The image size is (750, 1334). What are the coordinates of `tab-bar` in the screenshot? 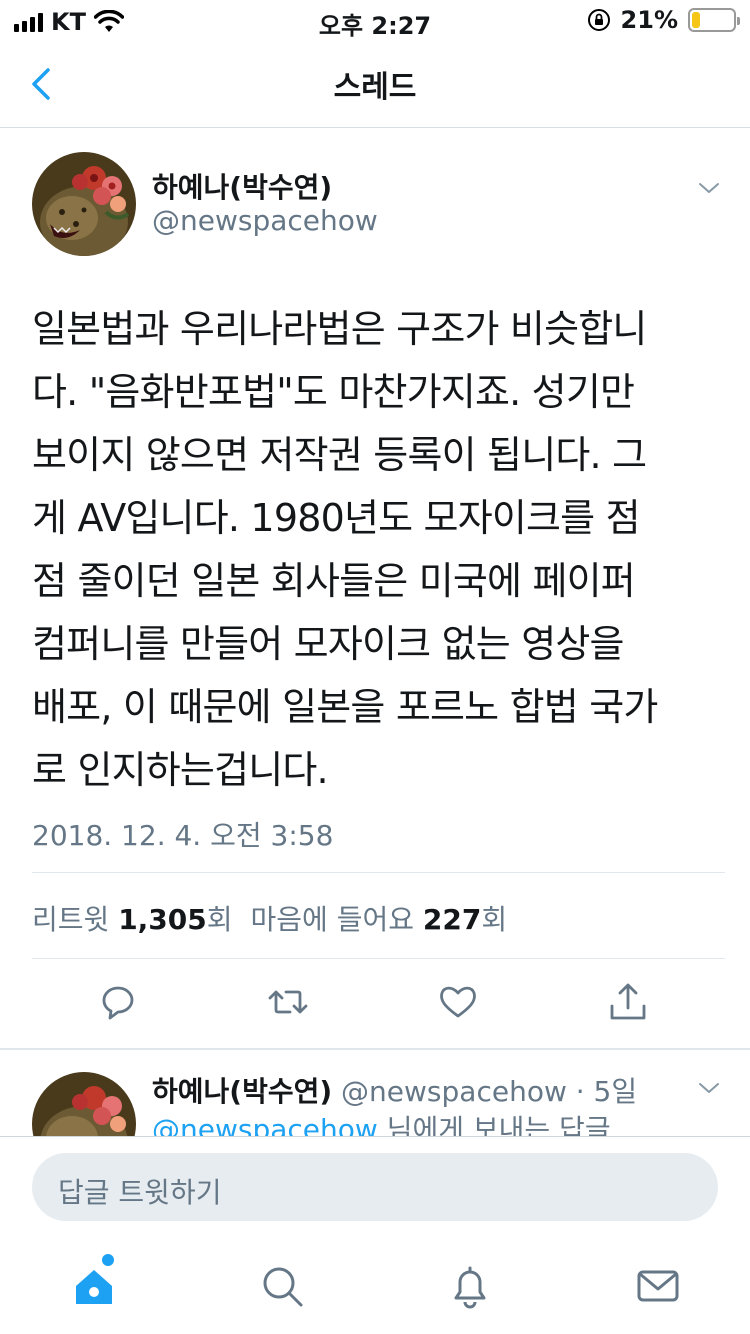 It's located at (375, 1285).